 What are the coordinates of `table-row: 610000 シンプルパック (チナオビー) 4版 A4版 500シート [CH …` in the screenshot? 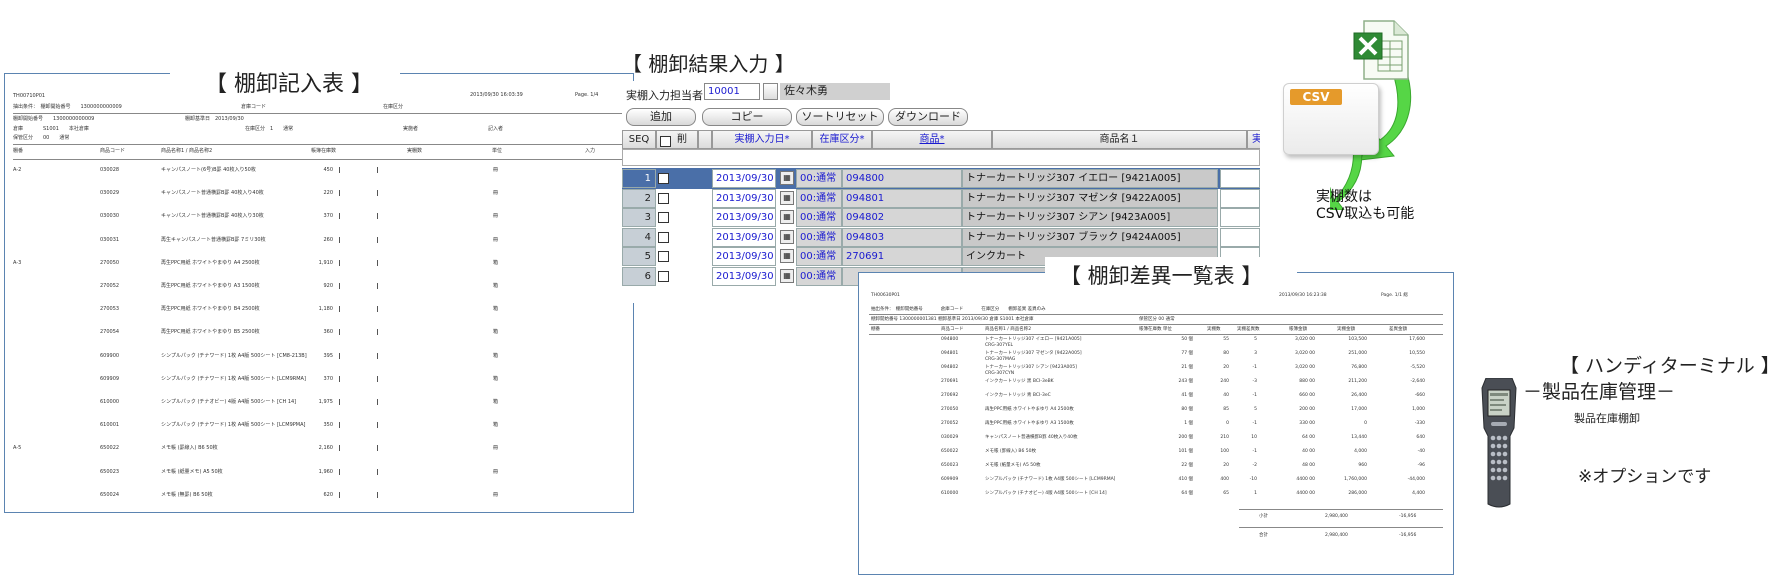 It's located at (319, 407).